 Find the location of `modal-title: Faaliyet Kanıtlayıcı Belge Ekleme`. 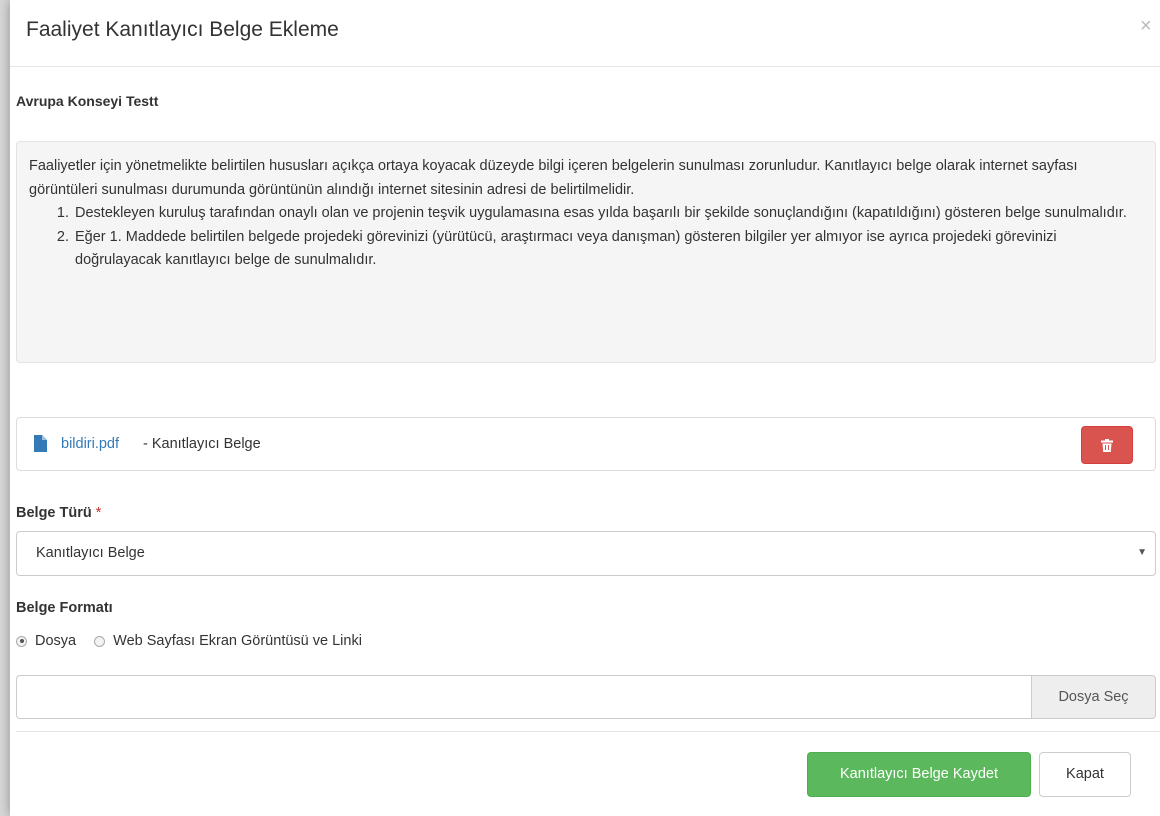

modal-title: Faaliyet Kanıtlayıcı Belge Ekleme is located at coordinates (182, 29).